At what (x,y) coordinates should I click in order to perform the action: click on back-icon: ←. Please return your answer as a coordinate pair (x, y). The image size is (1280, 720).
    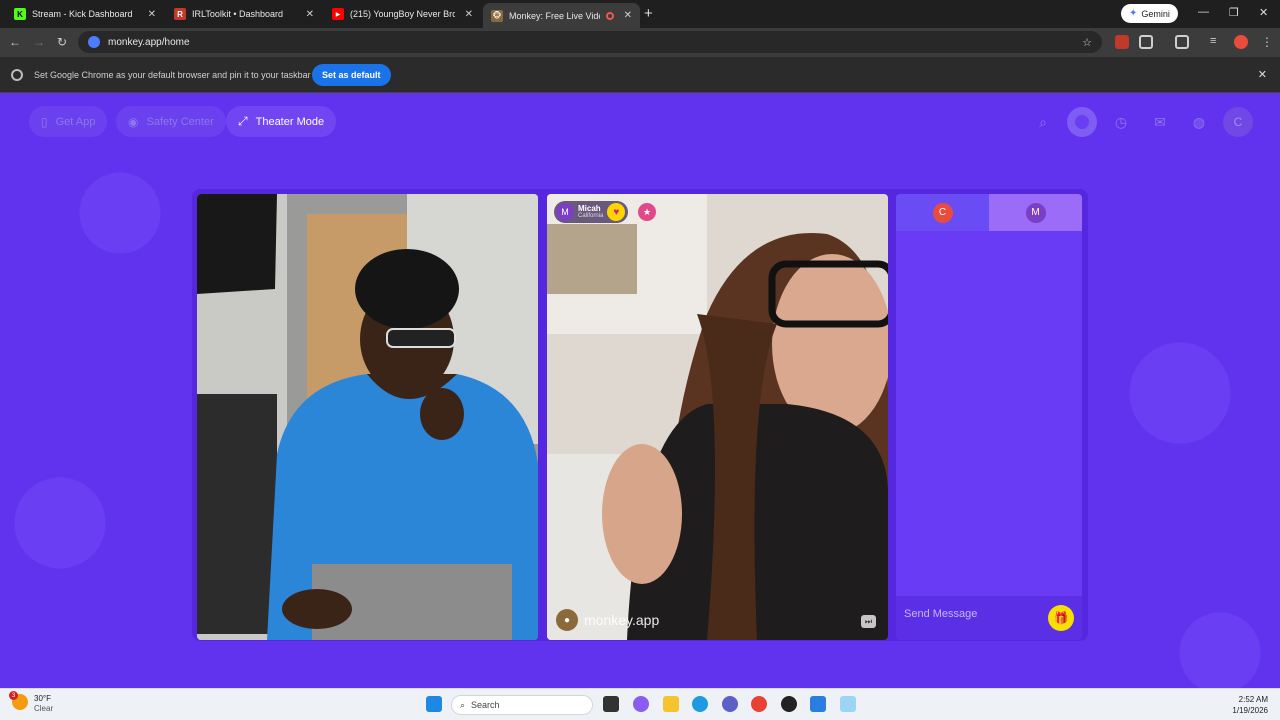
    Looking at the image, I should click on (15, 42).